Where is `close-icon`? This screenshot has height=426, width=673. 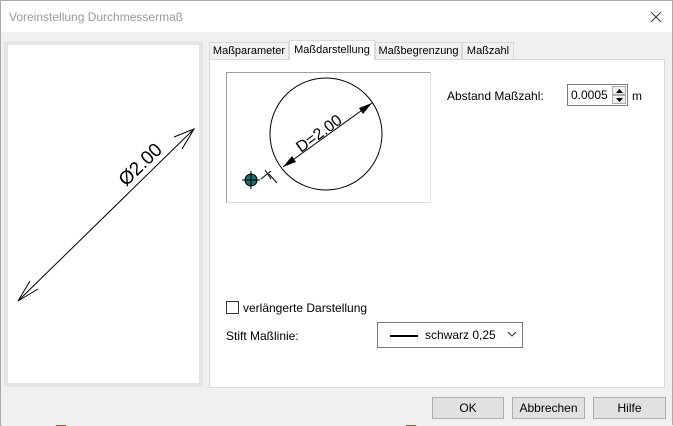 close-icon is located at coordinates (656, 16).